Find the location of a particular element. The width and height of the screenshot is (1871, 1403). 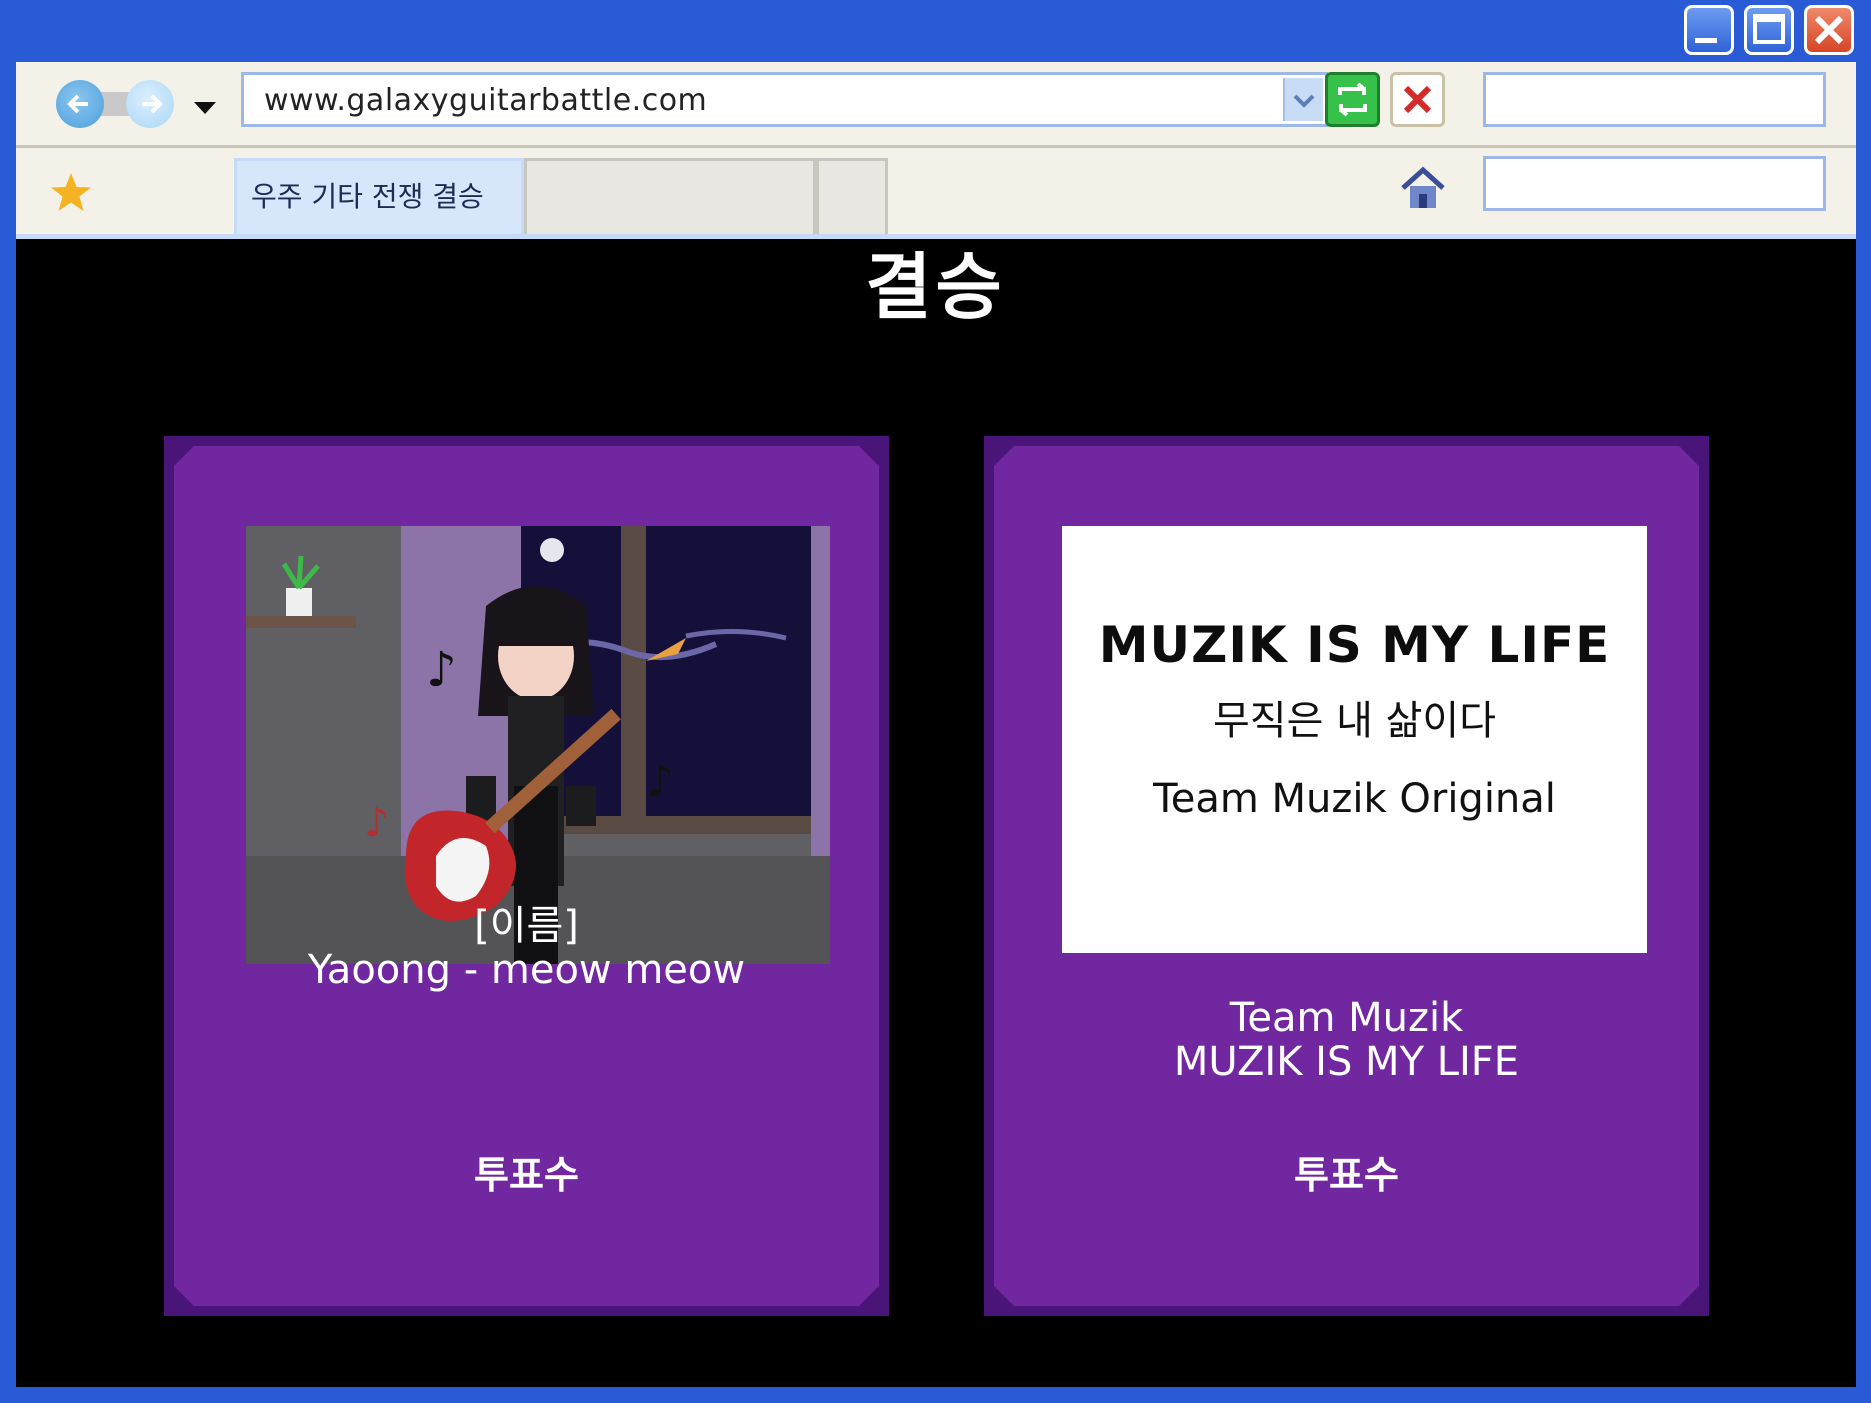

window-controls is located at coordinates (1769, 30).